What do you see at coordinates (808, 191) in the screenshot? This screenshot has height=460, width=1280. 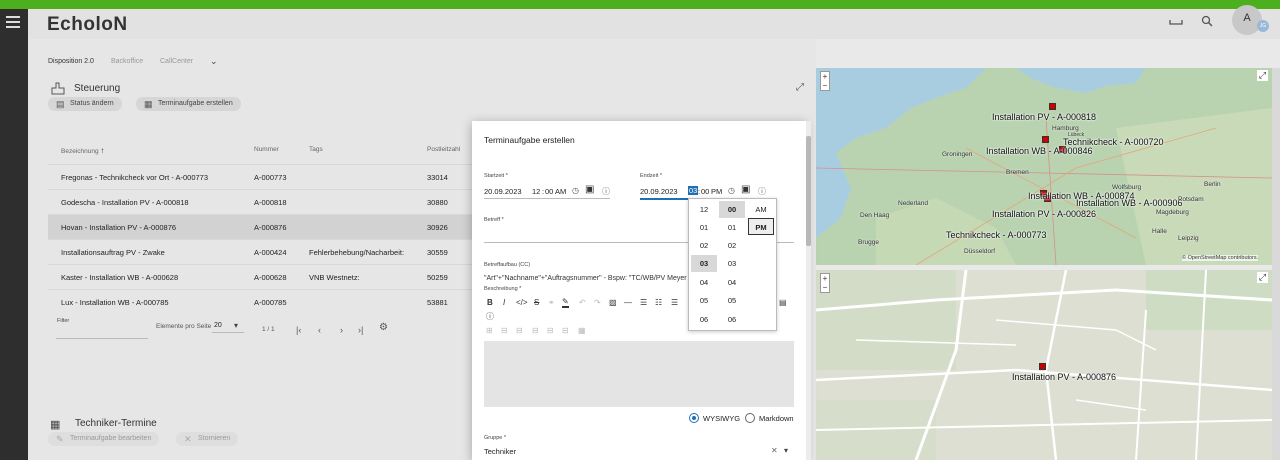 I see `dialog-scroll-thumb` at bounding box center [808, 191].